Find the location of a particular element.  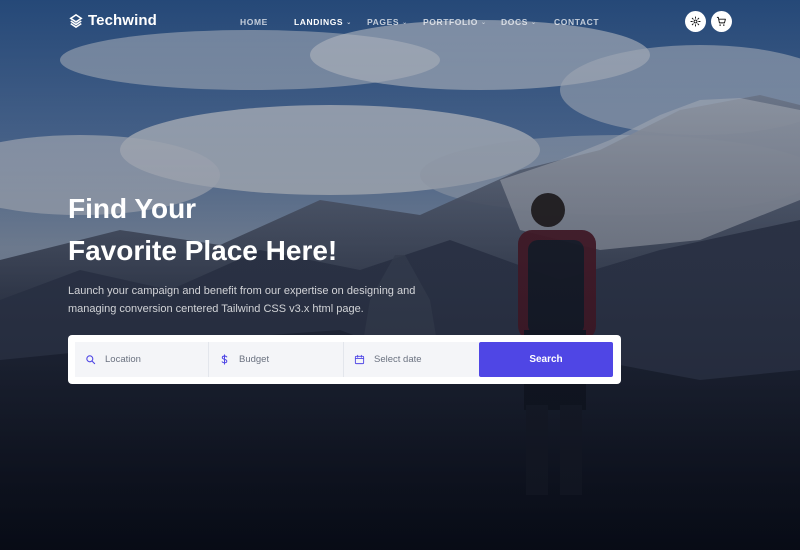

nav-item-landings: LANDINGS ⌄ is located at coordinates (323, 22).